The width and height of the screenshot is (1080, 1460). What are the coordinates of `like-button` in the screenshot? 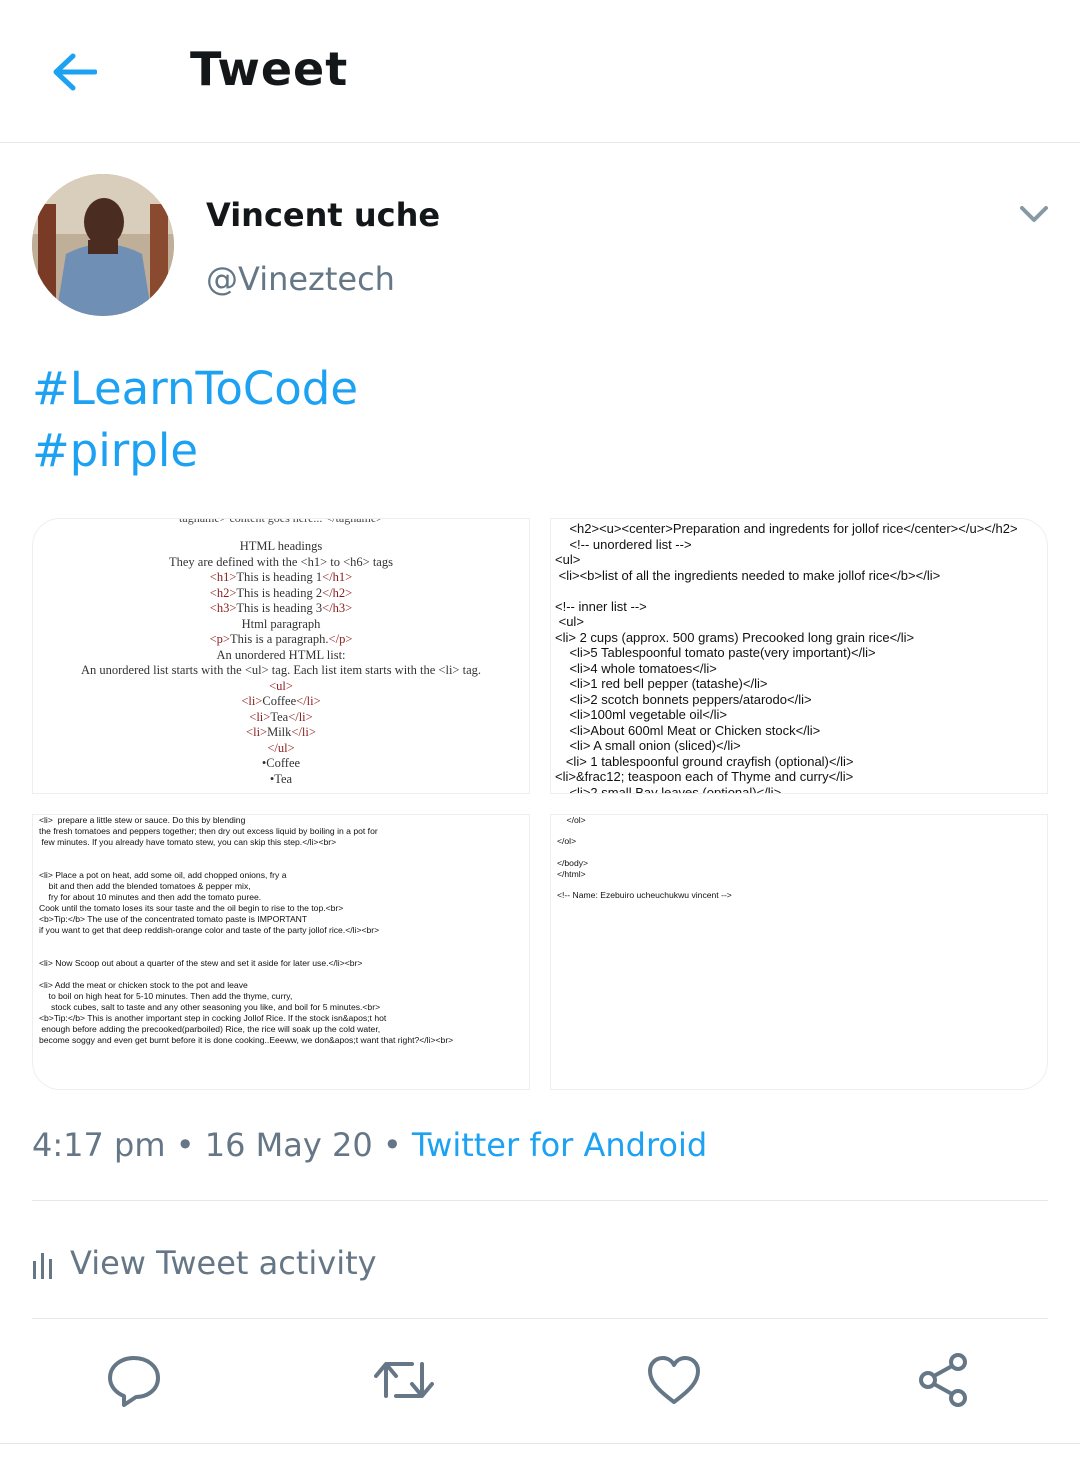 It's located at (674, 1380).